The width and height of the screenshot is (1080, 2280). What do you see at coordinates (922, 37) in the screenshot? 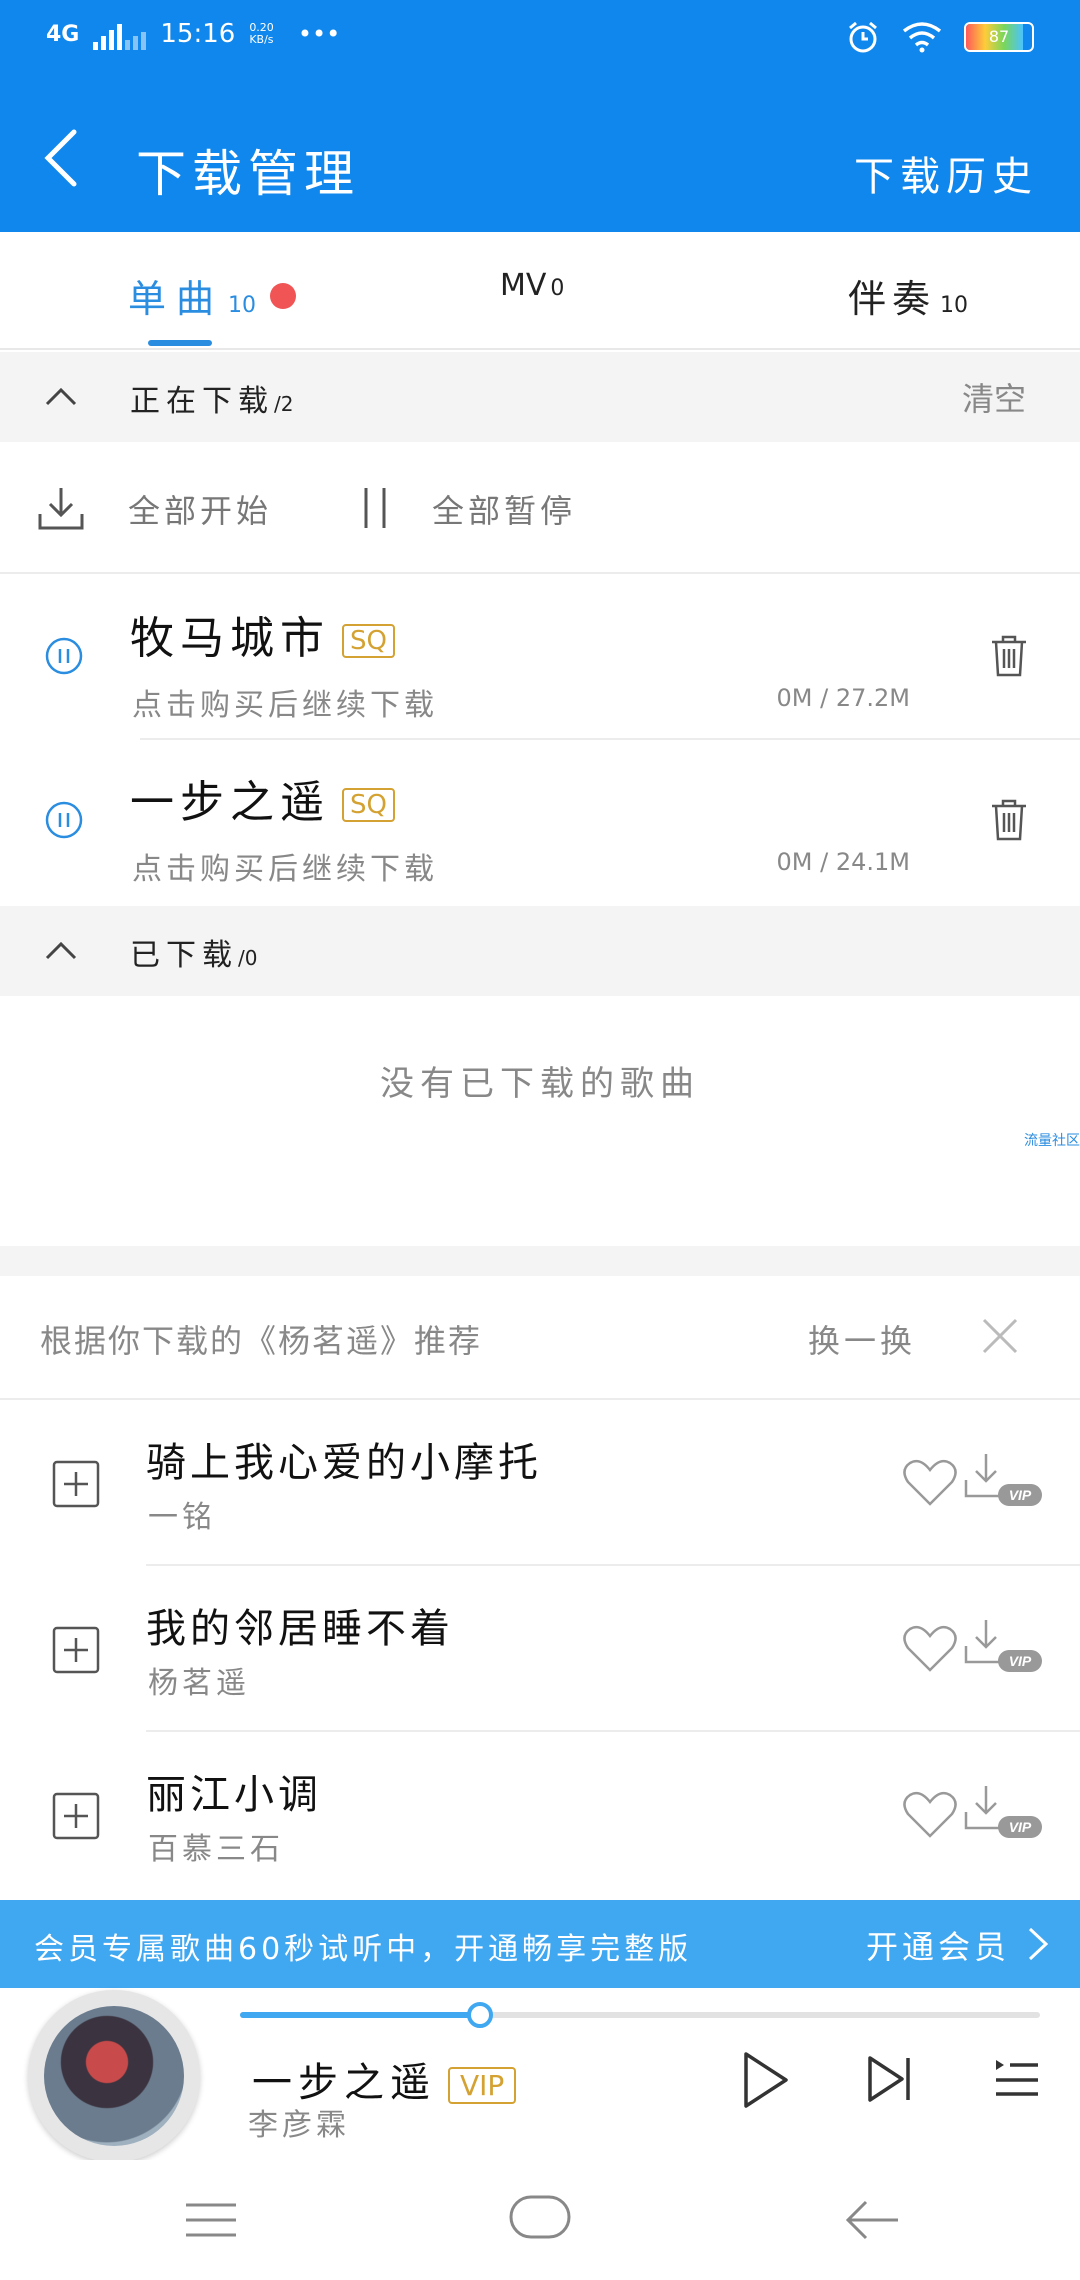
I see `wifi-icon` at bounding box center [922, 37].